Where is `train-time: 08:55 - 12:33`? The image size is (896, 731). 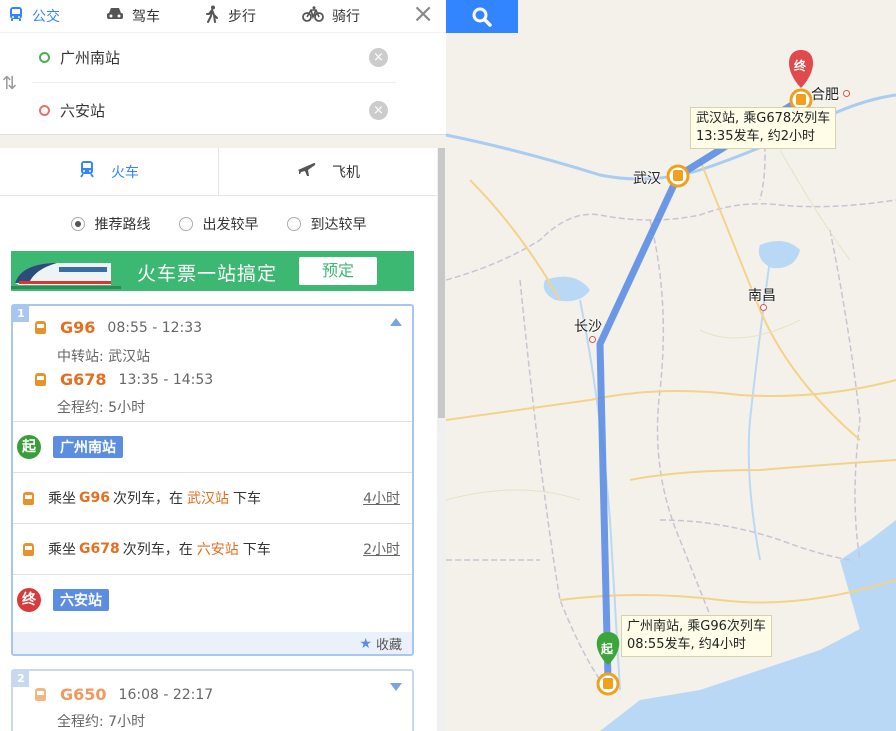
train-time: 08:55 - 12:33 is located at coordinates (155, 327).